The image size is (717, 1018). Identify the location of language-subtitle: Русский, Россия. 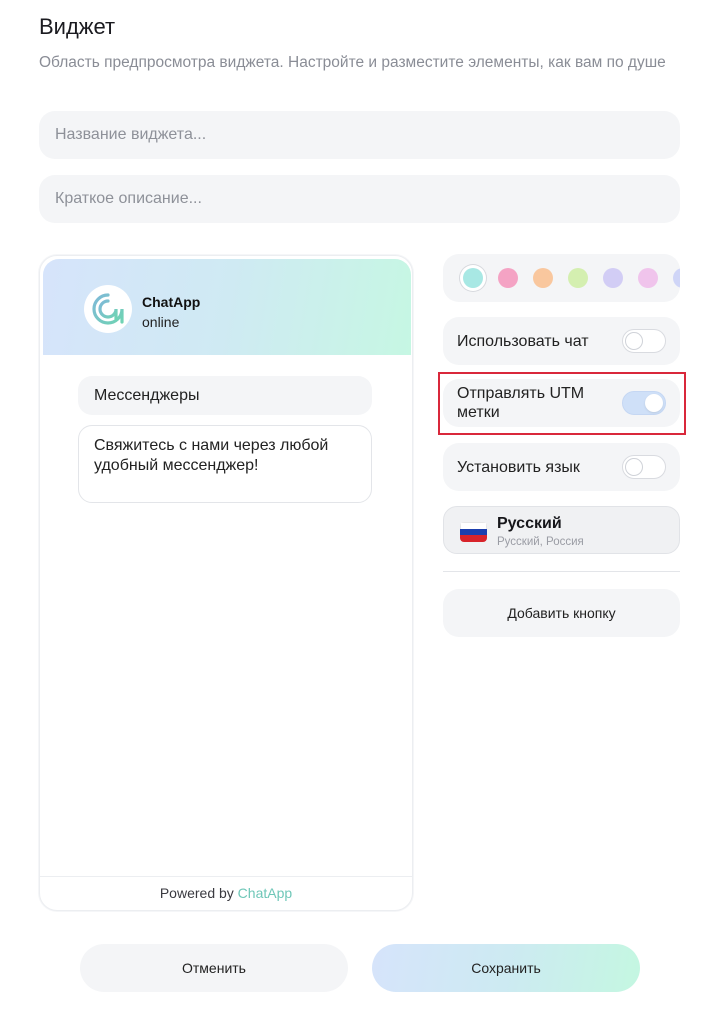
(540, 542).